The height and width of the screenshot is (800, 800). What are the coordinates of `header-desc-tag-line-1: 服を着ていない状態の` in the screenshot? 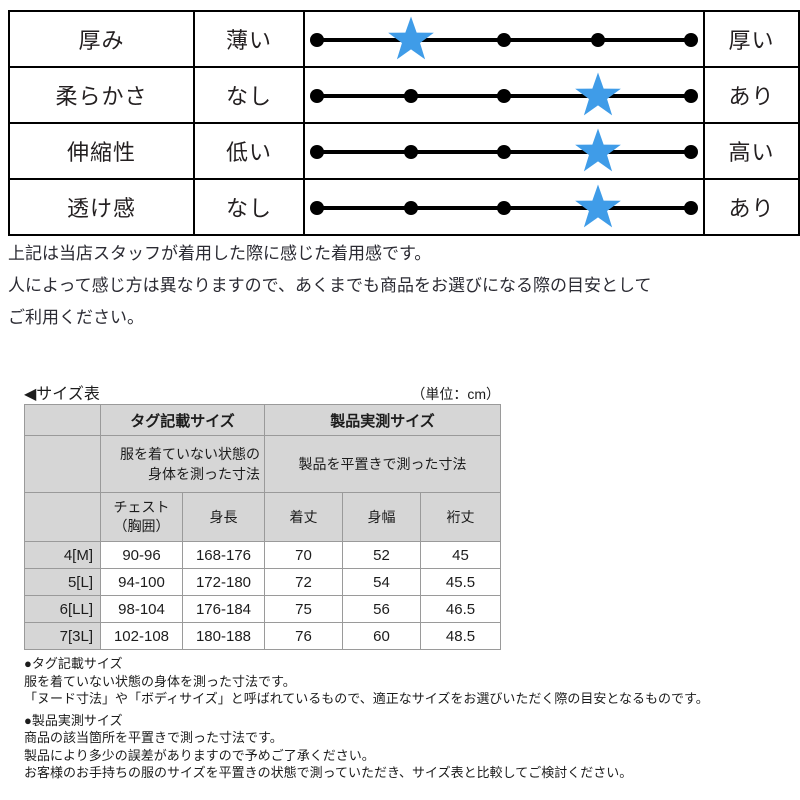 It's located at (190, 454).